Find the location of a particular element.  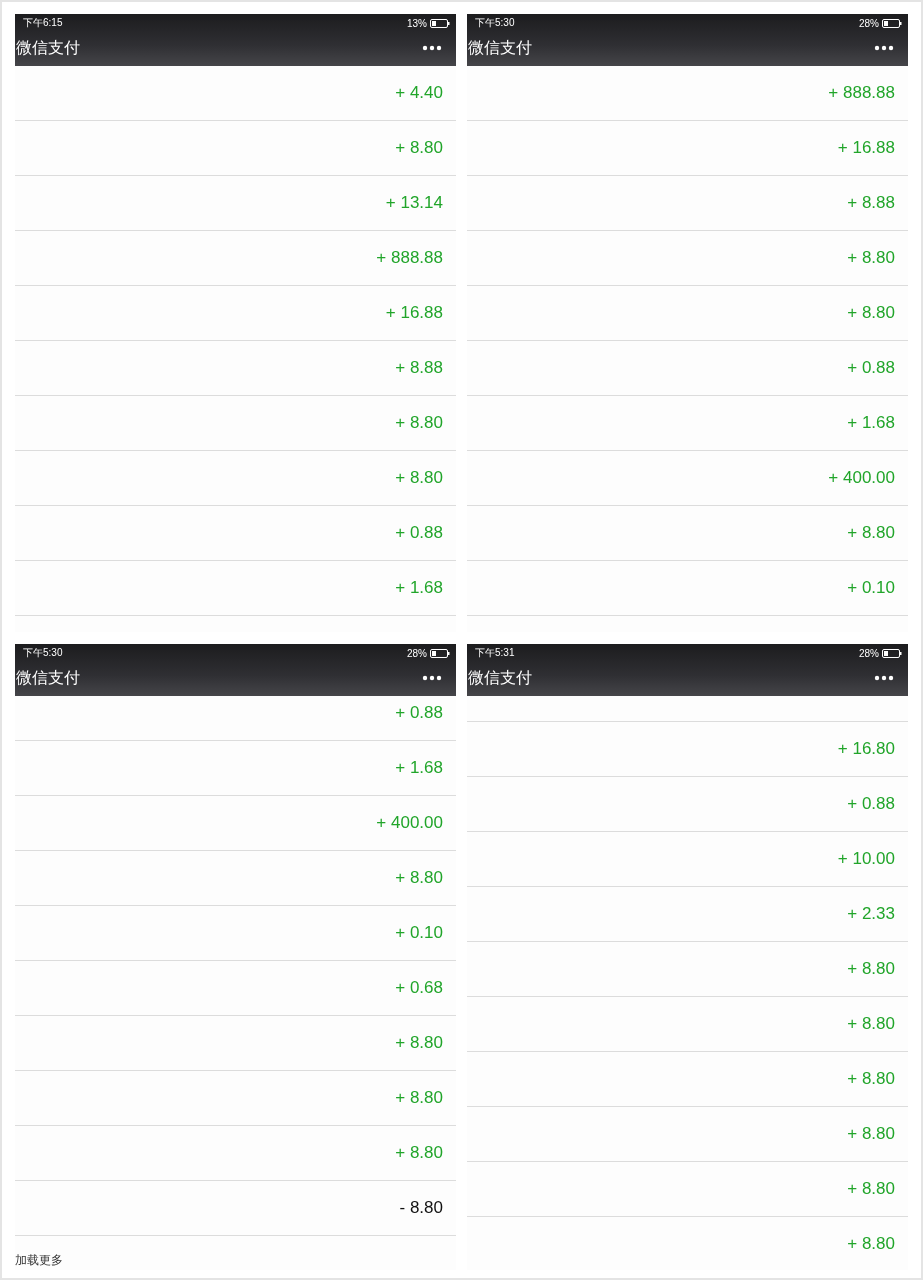

status-time: 下午5:31 is located at coordinates (495, 653).